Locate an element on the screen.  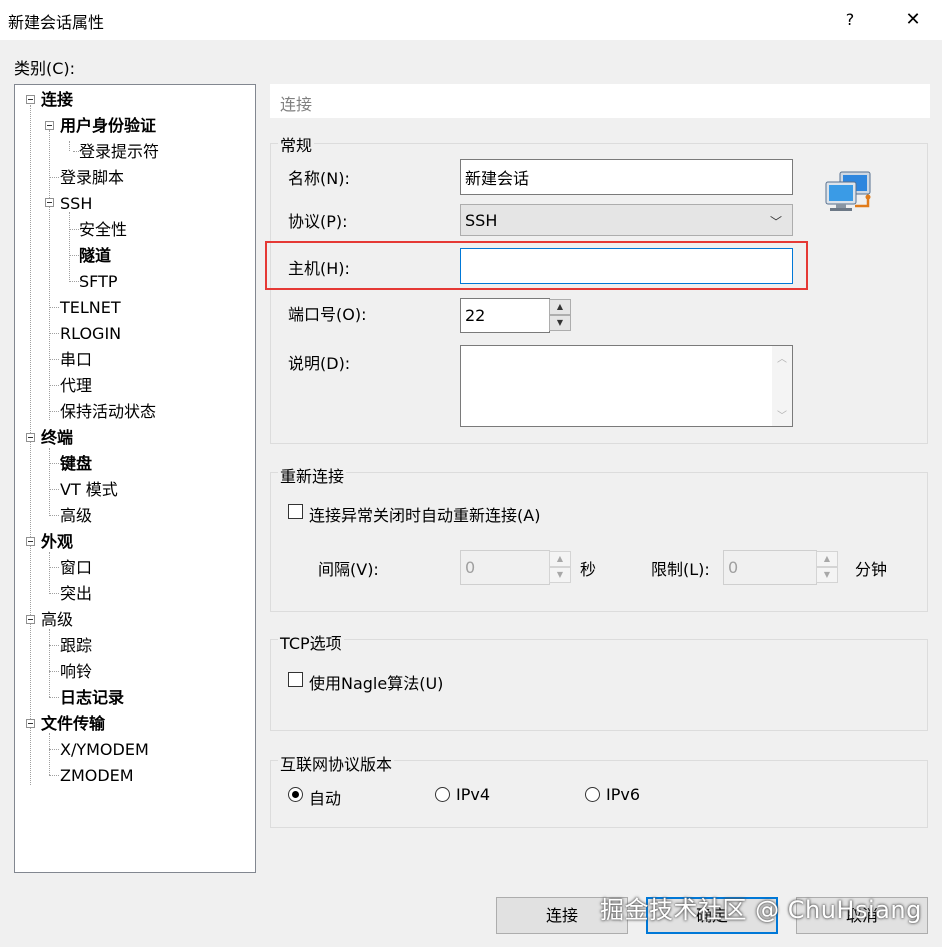
host-highlight-box is located at coordinates (536, 265).